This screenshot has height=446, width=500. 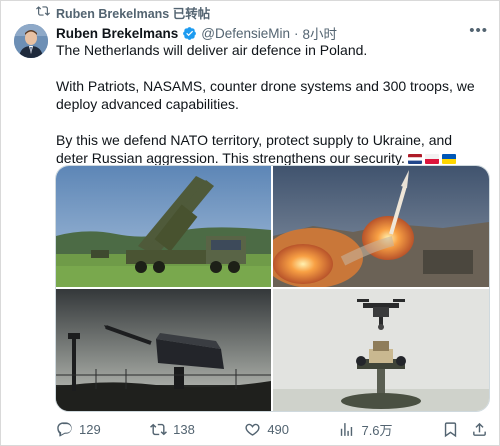 What do you see at coordinates (163, 226) in the screenshot?
I see `photo-patriot-launcher` at bounding box center [163, 226].